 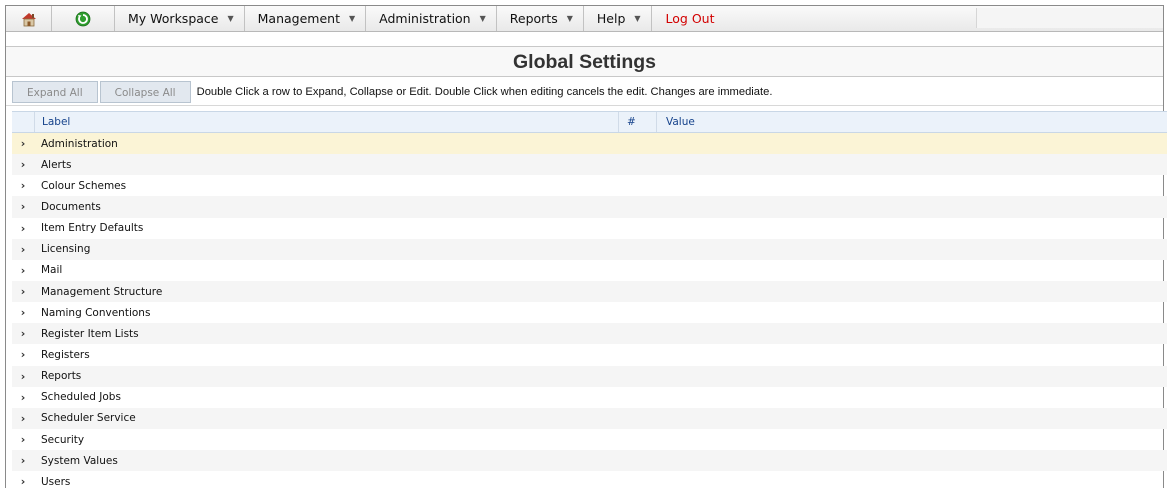 I want to click on column-header-value: Value, so click(x=912, y=122).